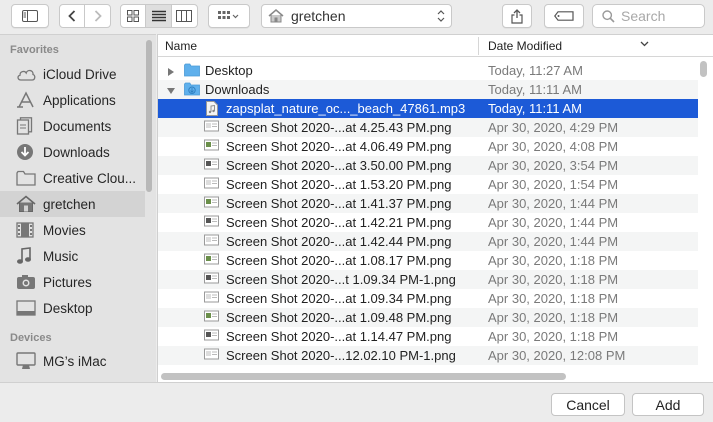 The width and height of the screenshot is (713, 422). I want to click on music-icon, so click(27, 256).